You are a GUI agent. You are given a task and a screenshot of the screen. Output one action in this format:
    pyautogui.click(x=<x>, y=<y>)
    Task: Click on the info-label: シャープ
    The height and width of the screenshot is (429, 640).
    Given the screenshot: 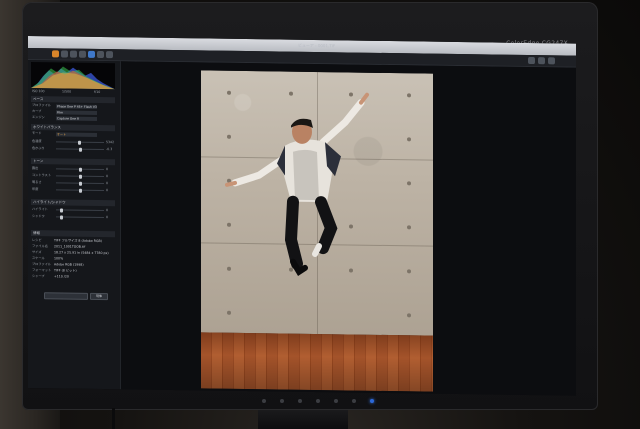 What is the action you would take?
    pyautogui.click(x=38, y=276)
    